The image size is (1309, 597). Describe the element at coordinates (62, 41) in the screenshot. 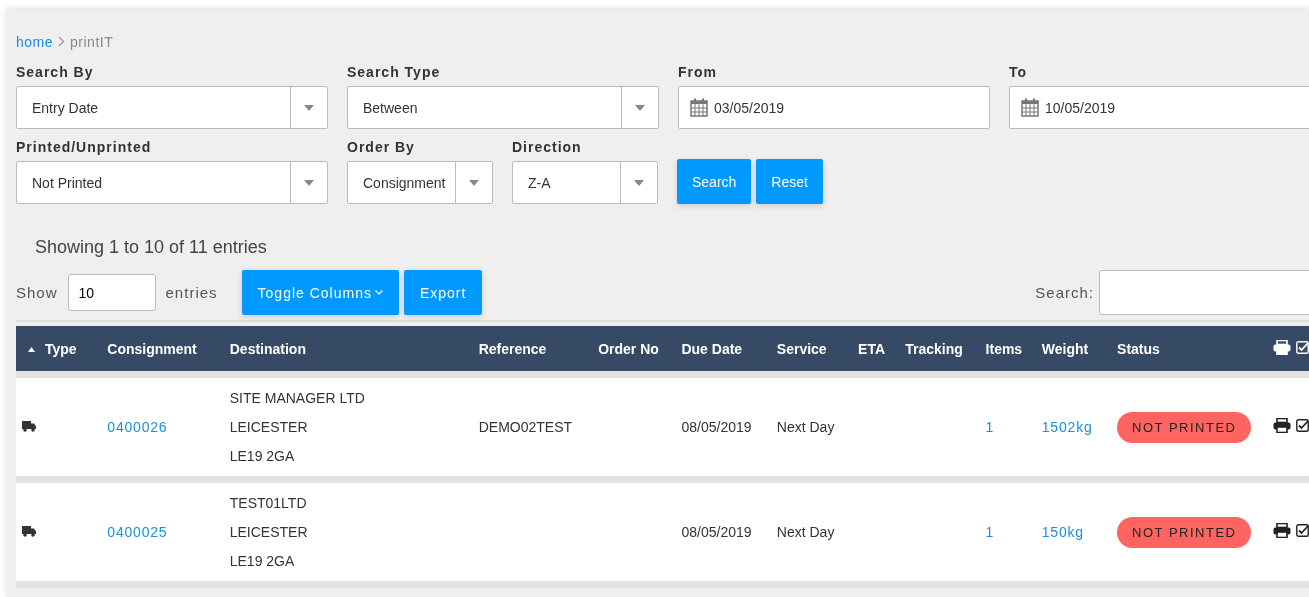

I see `chevron-icon` at that location.